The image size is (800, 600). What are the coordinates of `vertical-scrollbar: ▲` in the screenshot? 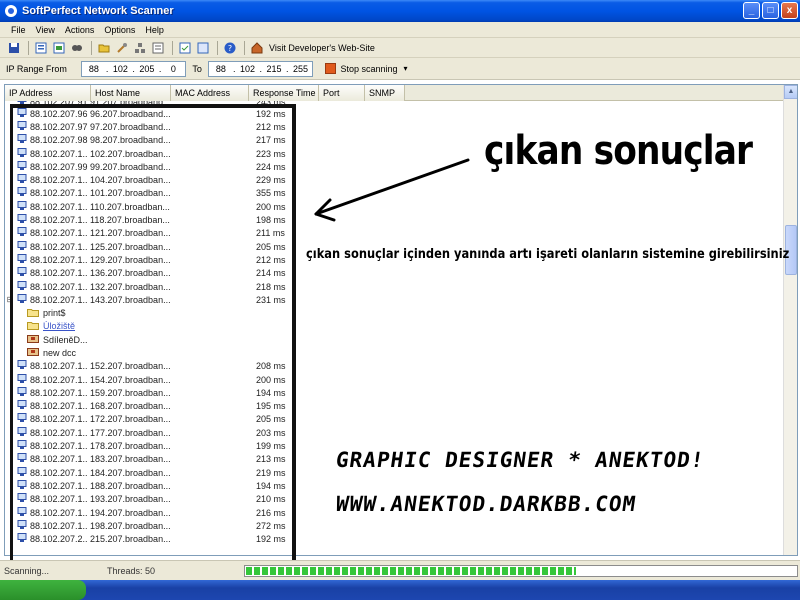 It's located at (790, 320).